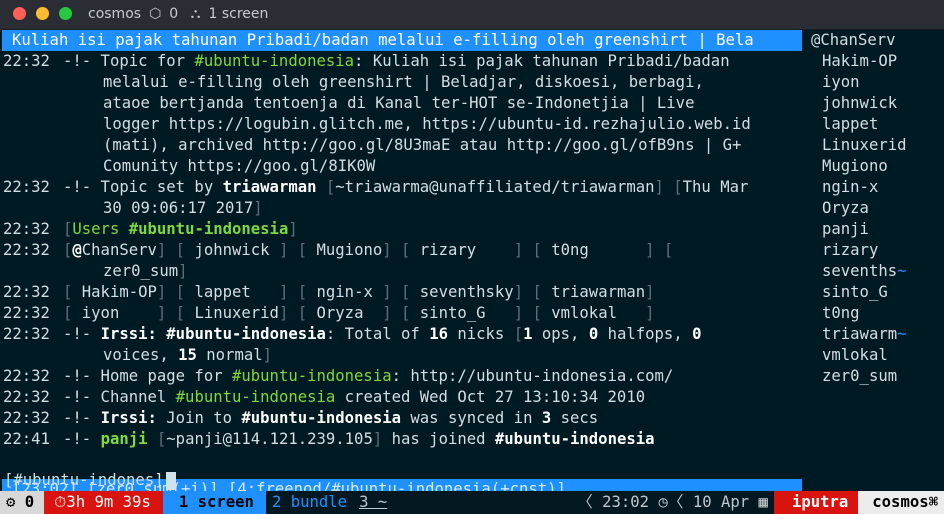 The image size is (944, 514). I want to click on window-titlebar: cosmos ⬡ 0 ⛬ 1 screen, so click(472, 15).